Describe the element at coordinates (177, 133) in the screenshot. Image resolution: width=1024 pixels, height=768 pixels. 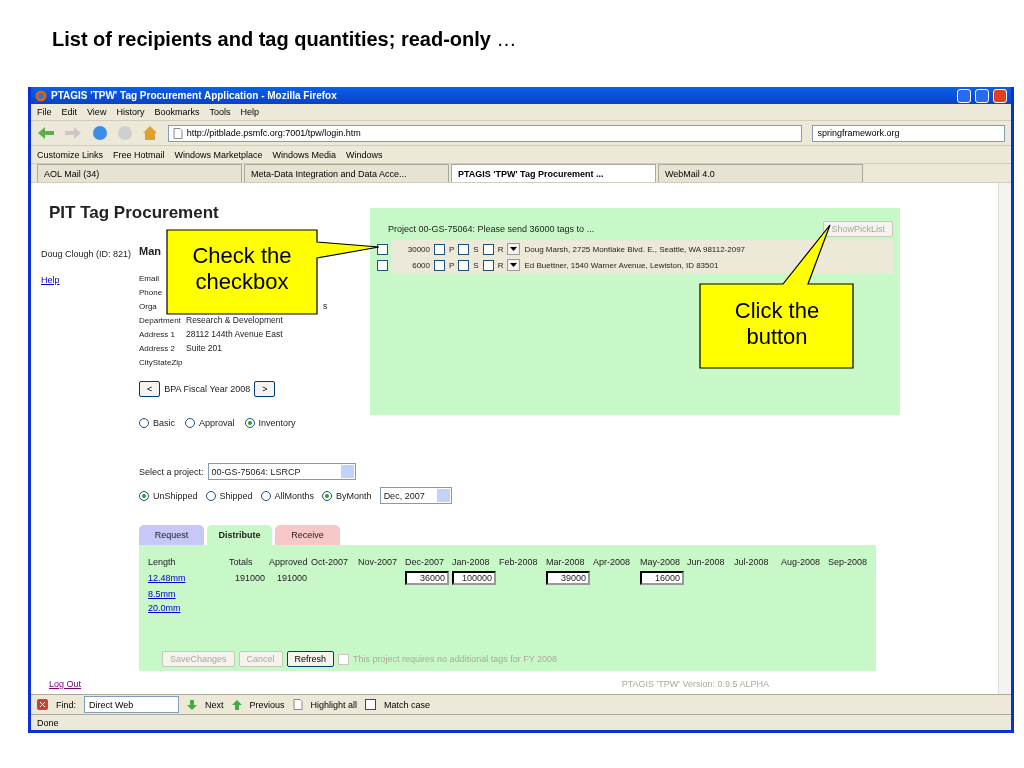
I see `page-icon` at that location.